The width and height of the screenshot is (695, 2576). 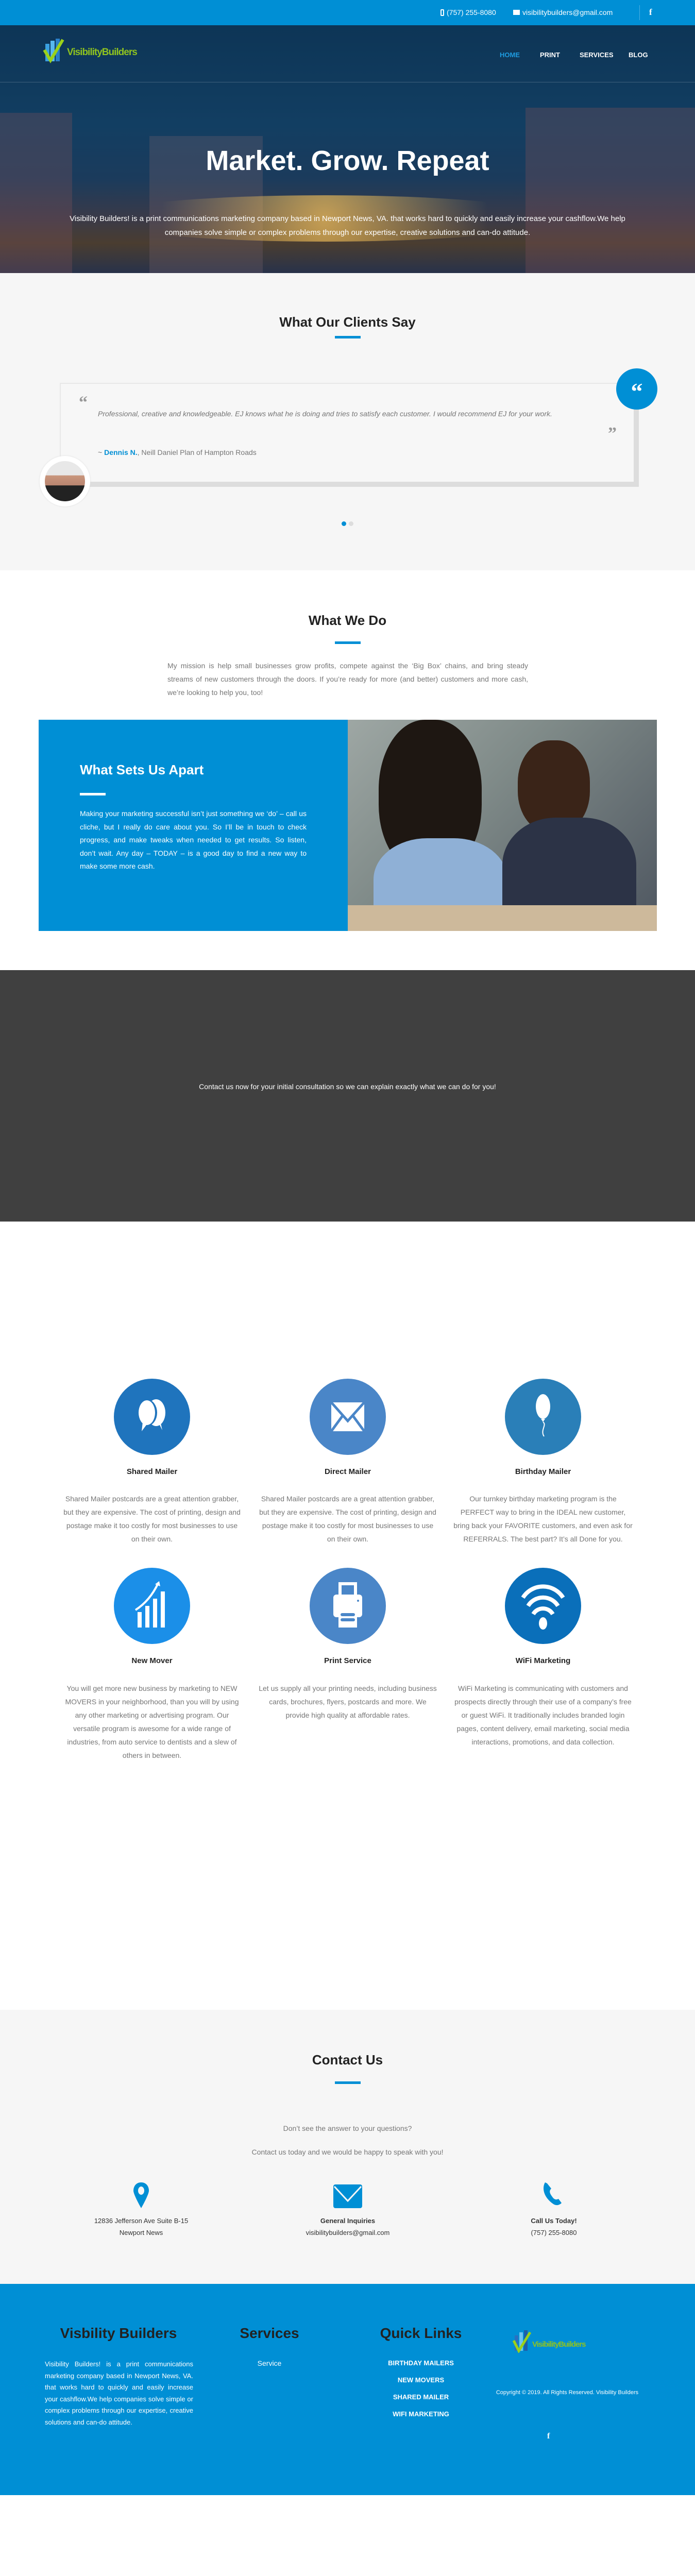 What do you see at coordinates (347, 620) in the screenshot?
I see `what-we-do-title: What We Do` at bounding box center [347, 620].